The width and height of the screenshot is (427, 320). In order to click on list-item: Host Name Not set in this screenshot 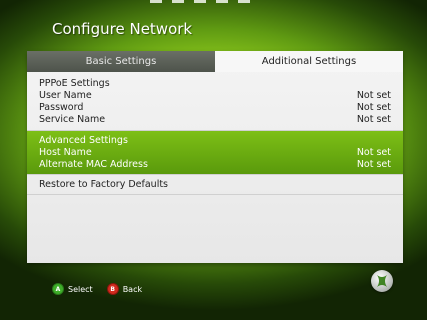, I will do `click(215, 153)`.